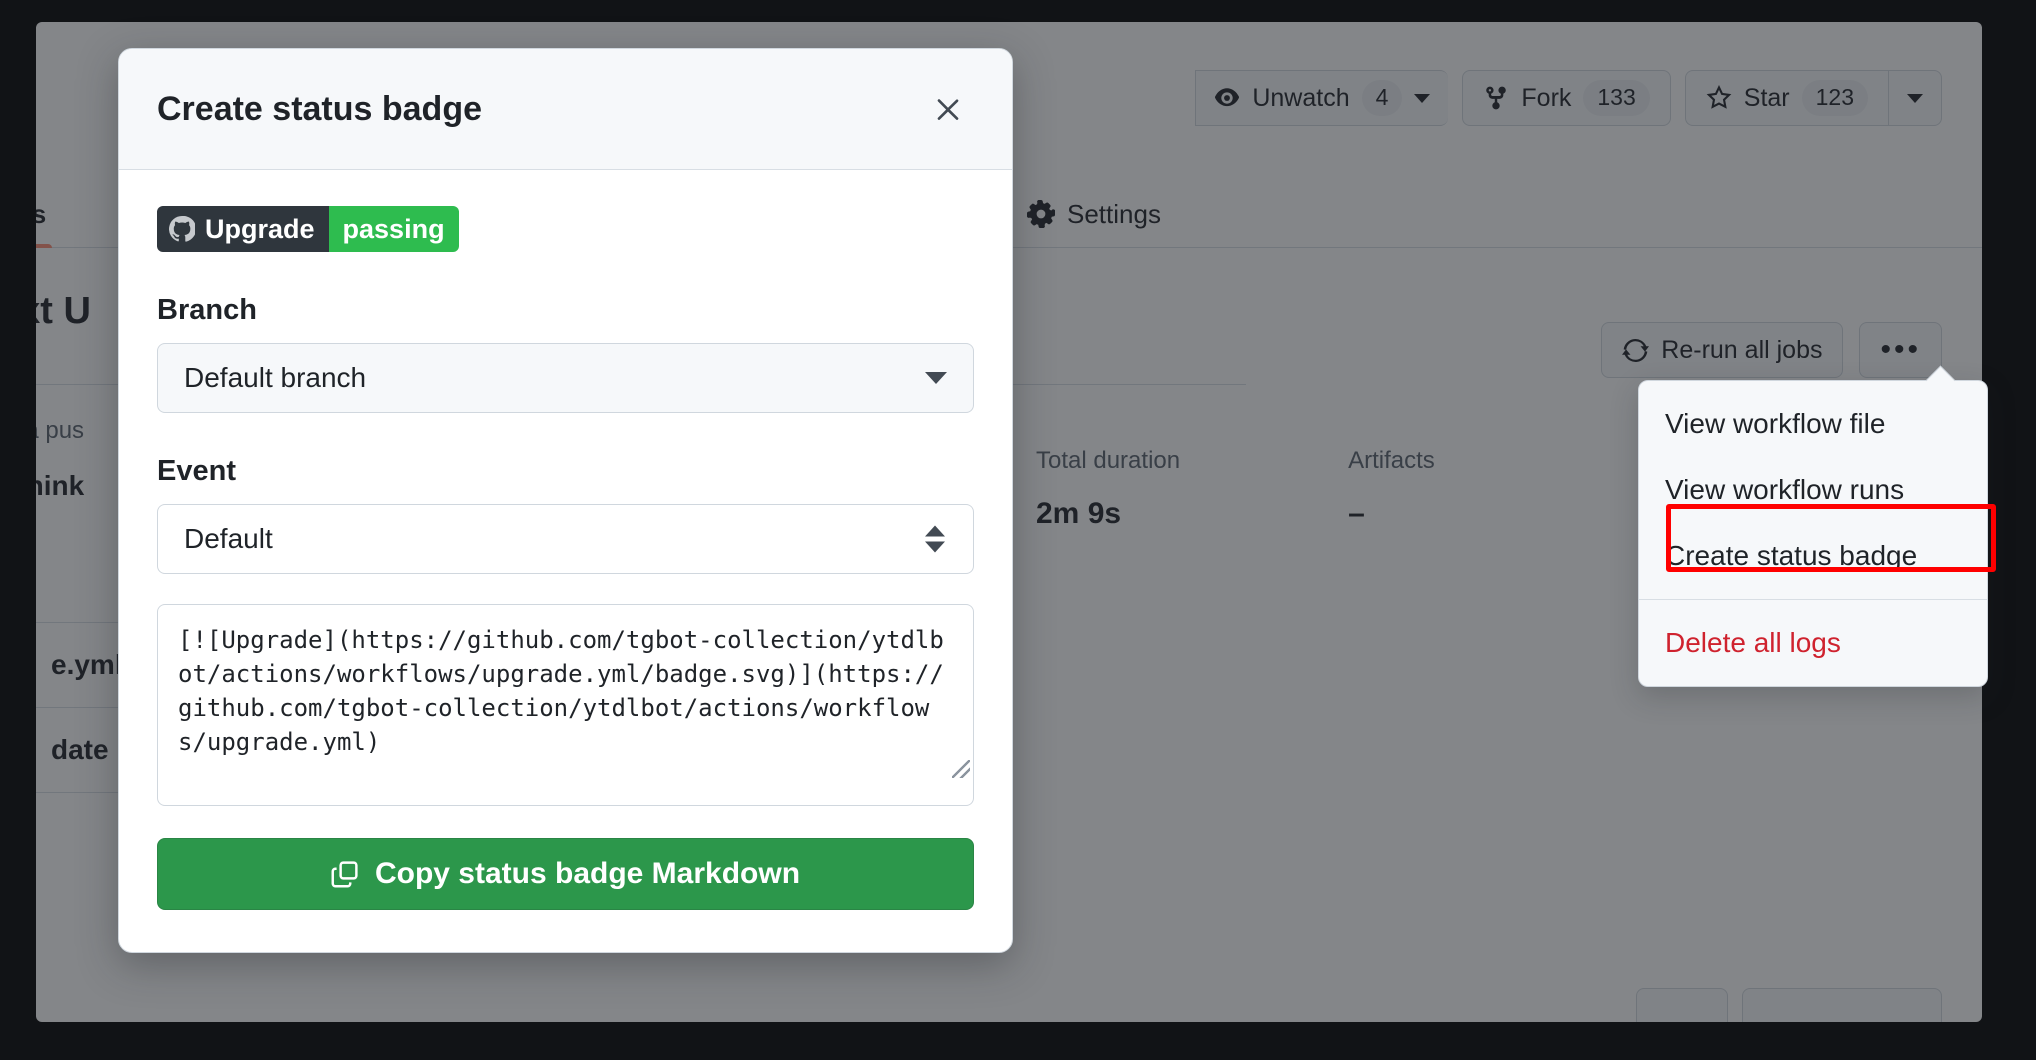  I want to click on resize-handle, so click(961, 769).